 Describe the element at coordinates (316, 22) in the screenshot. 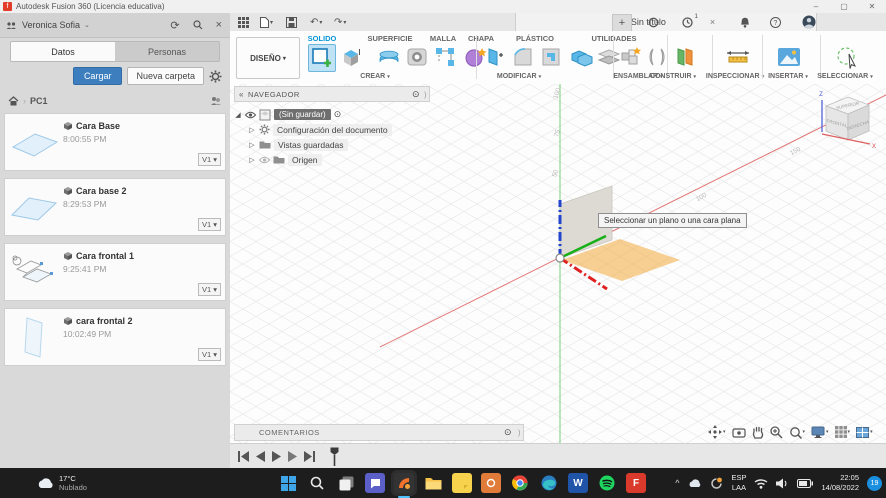

I see `undo-icon: ↶ ▾` at that location.